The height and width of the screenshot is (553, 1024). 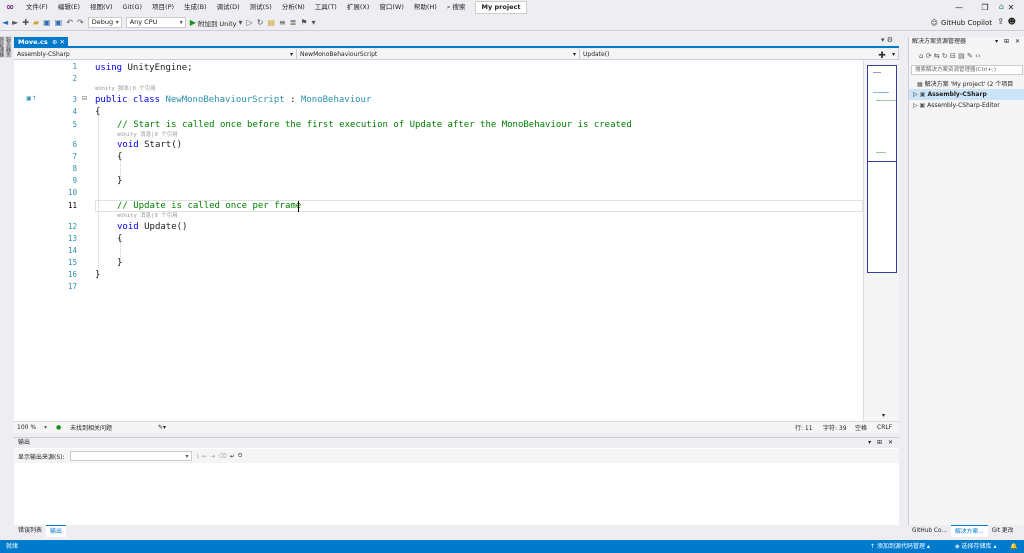 What do you see at coordinates (155, 22) in the screenshot?
I see `platform-select: Any CPU` at bounding box center [155, 22].